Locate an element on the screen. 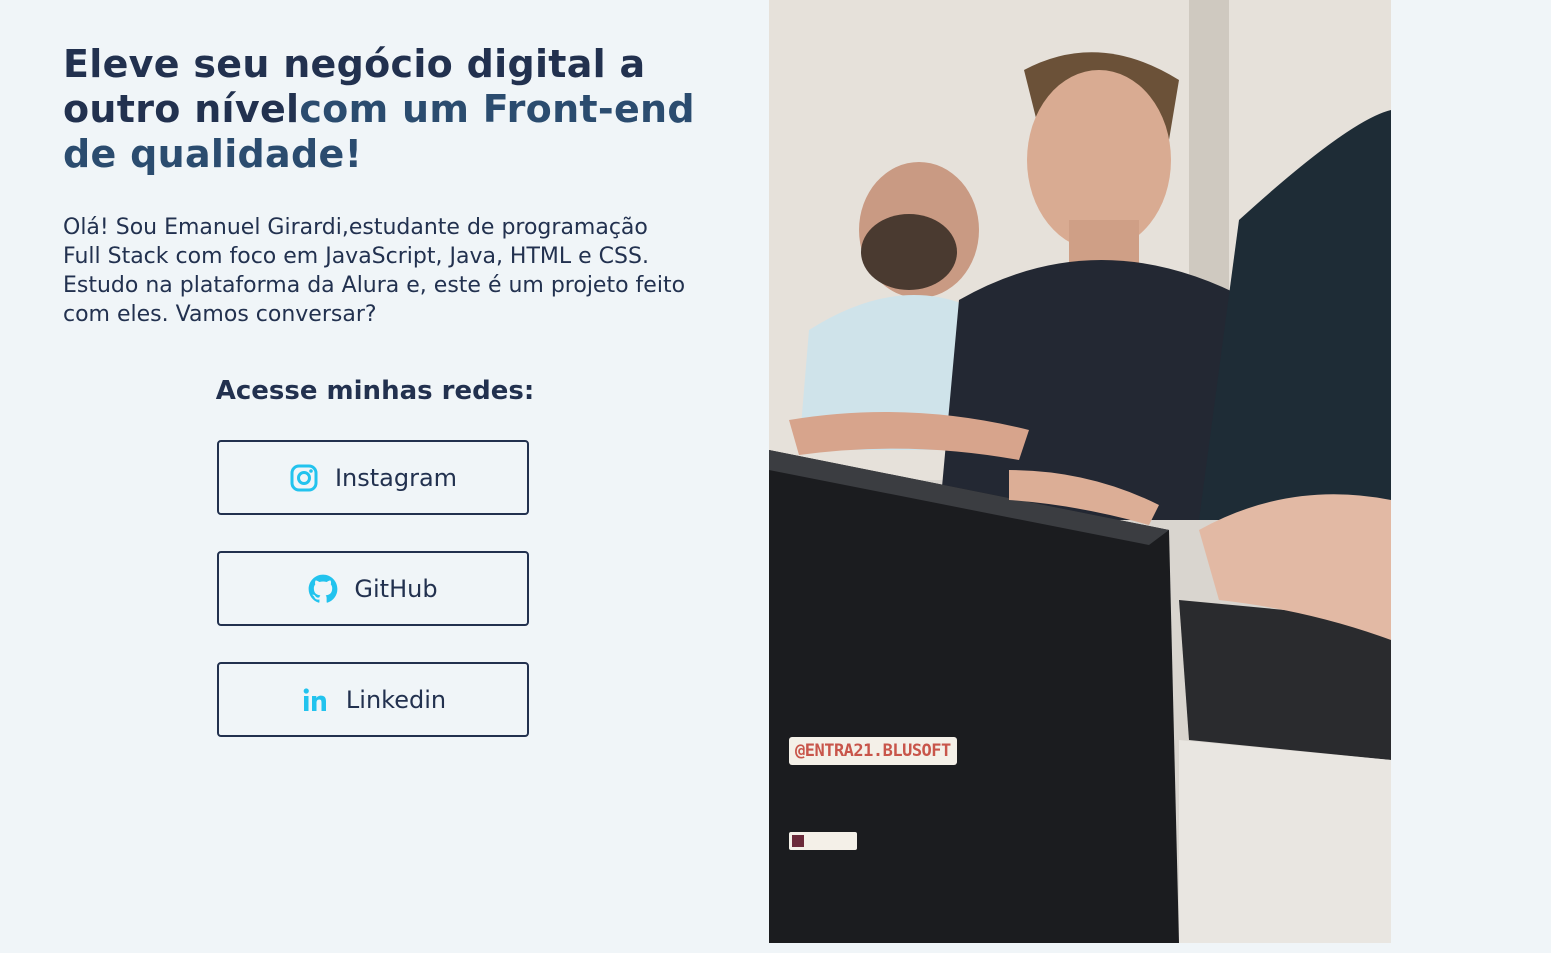 Image resolution: width=1551 pixels, height=953 pixels. instagram-button: Instagram is located at coordinates (373, 477).